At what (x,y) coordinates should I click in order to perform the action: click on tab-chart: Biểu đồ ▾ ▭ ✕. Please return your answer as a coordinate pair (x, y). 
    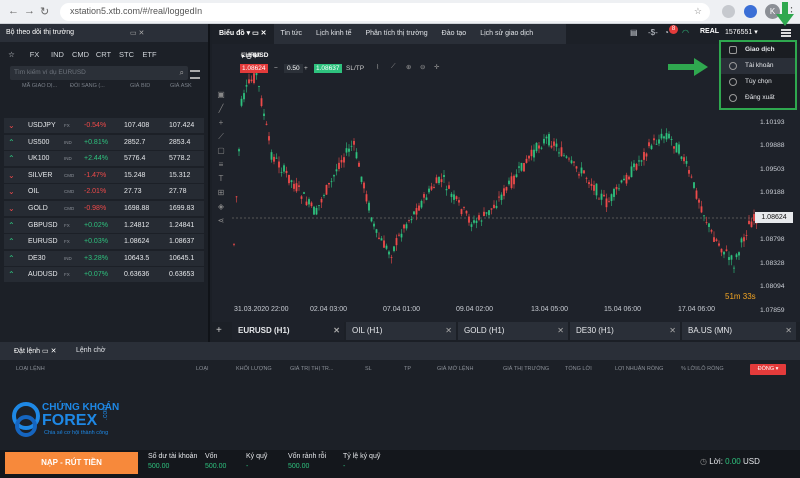
    Looking at the image, I should click on (243, 34).